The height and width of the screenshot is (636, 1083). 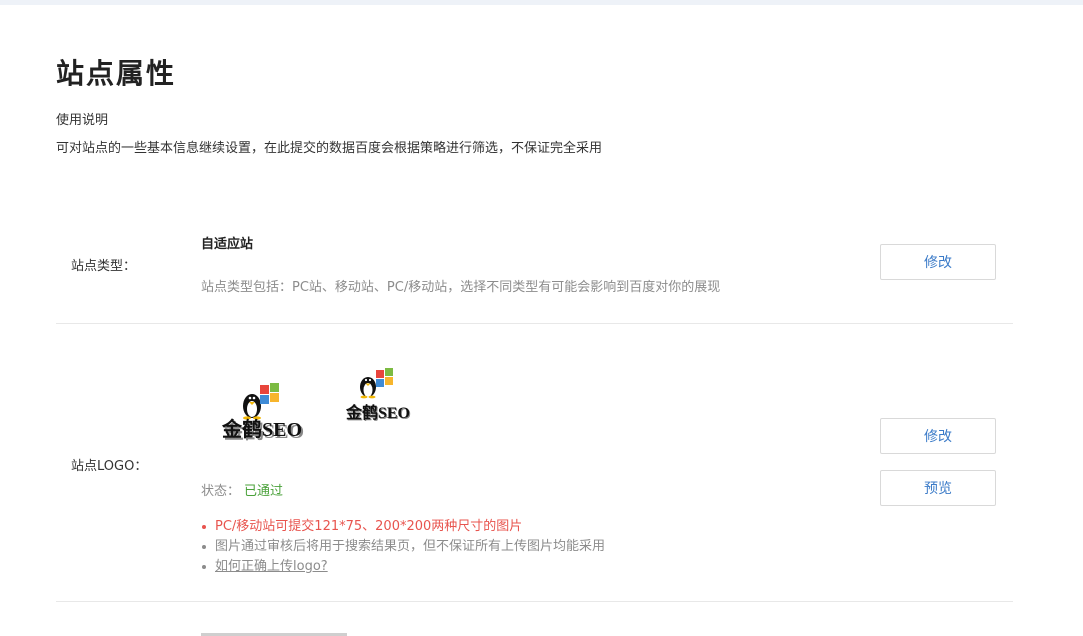 I want to click on site-logo-preview-button: 预览, so click(x=938, y=488).